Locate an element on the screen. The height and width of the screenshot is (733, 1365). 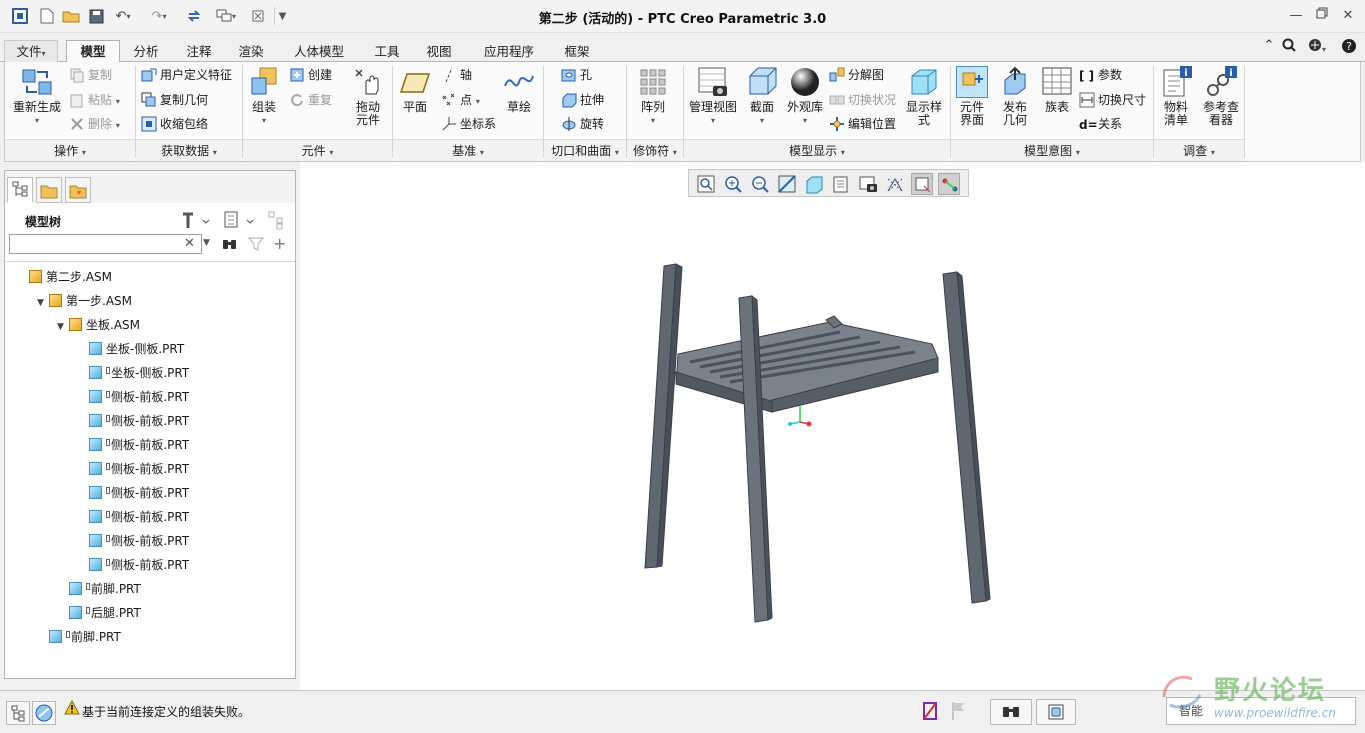
tab-render: 渲染 is located at coordinates (251, 51).